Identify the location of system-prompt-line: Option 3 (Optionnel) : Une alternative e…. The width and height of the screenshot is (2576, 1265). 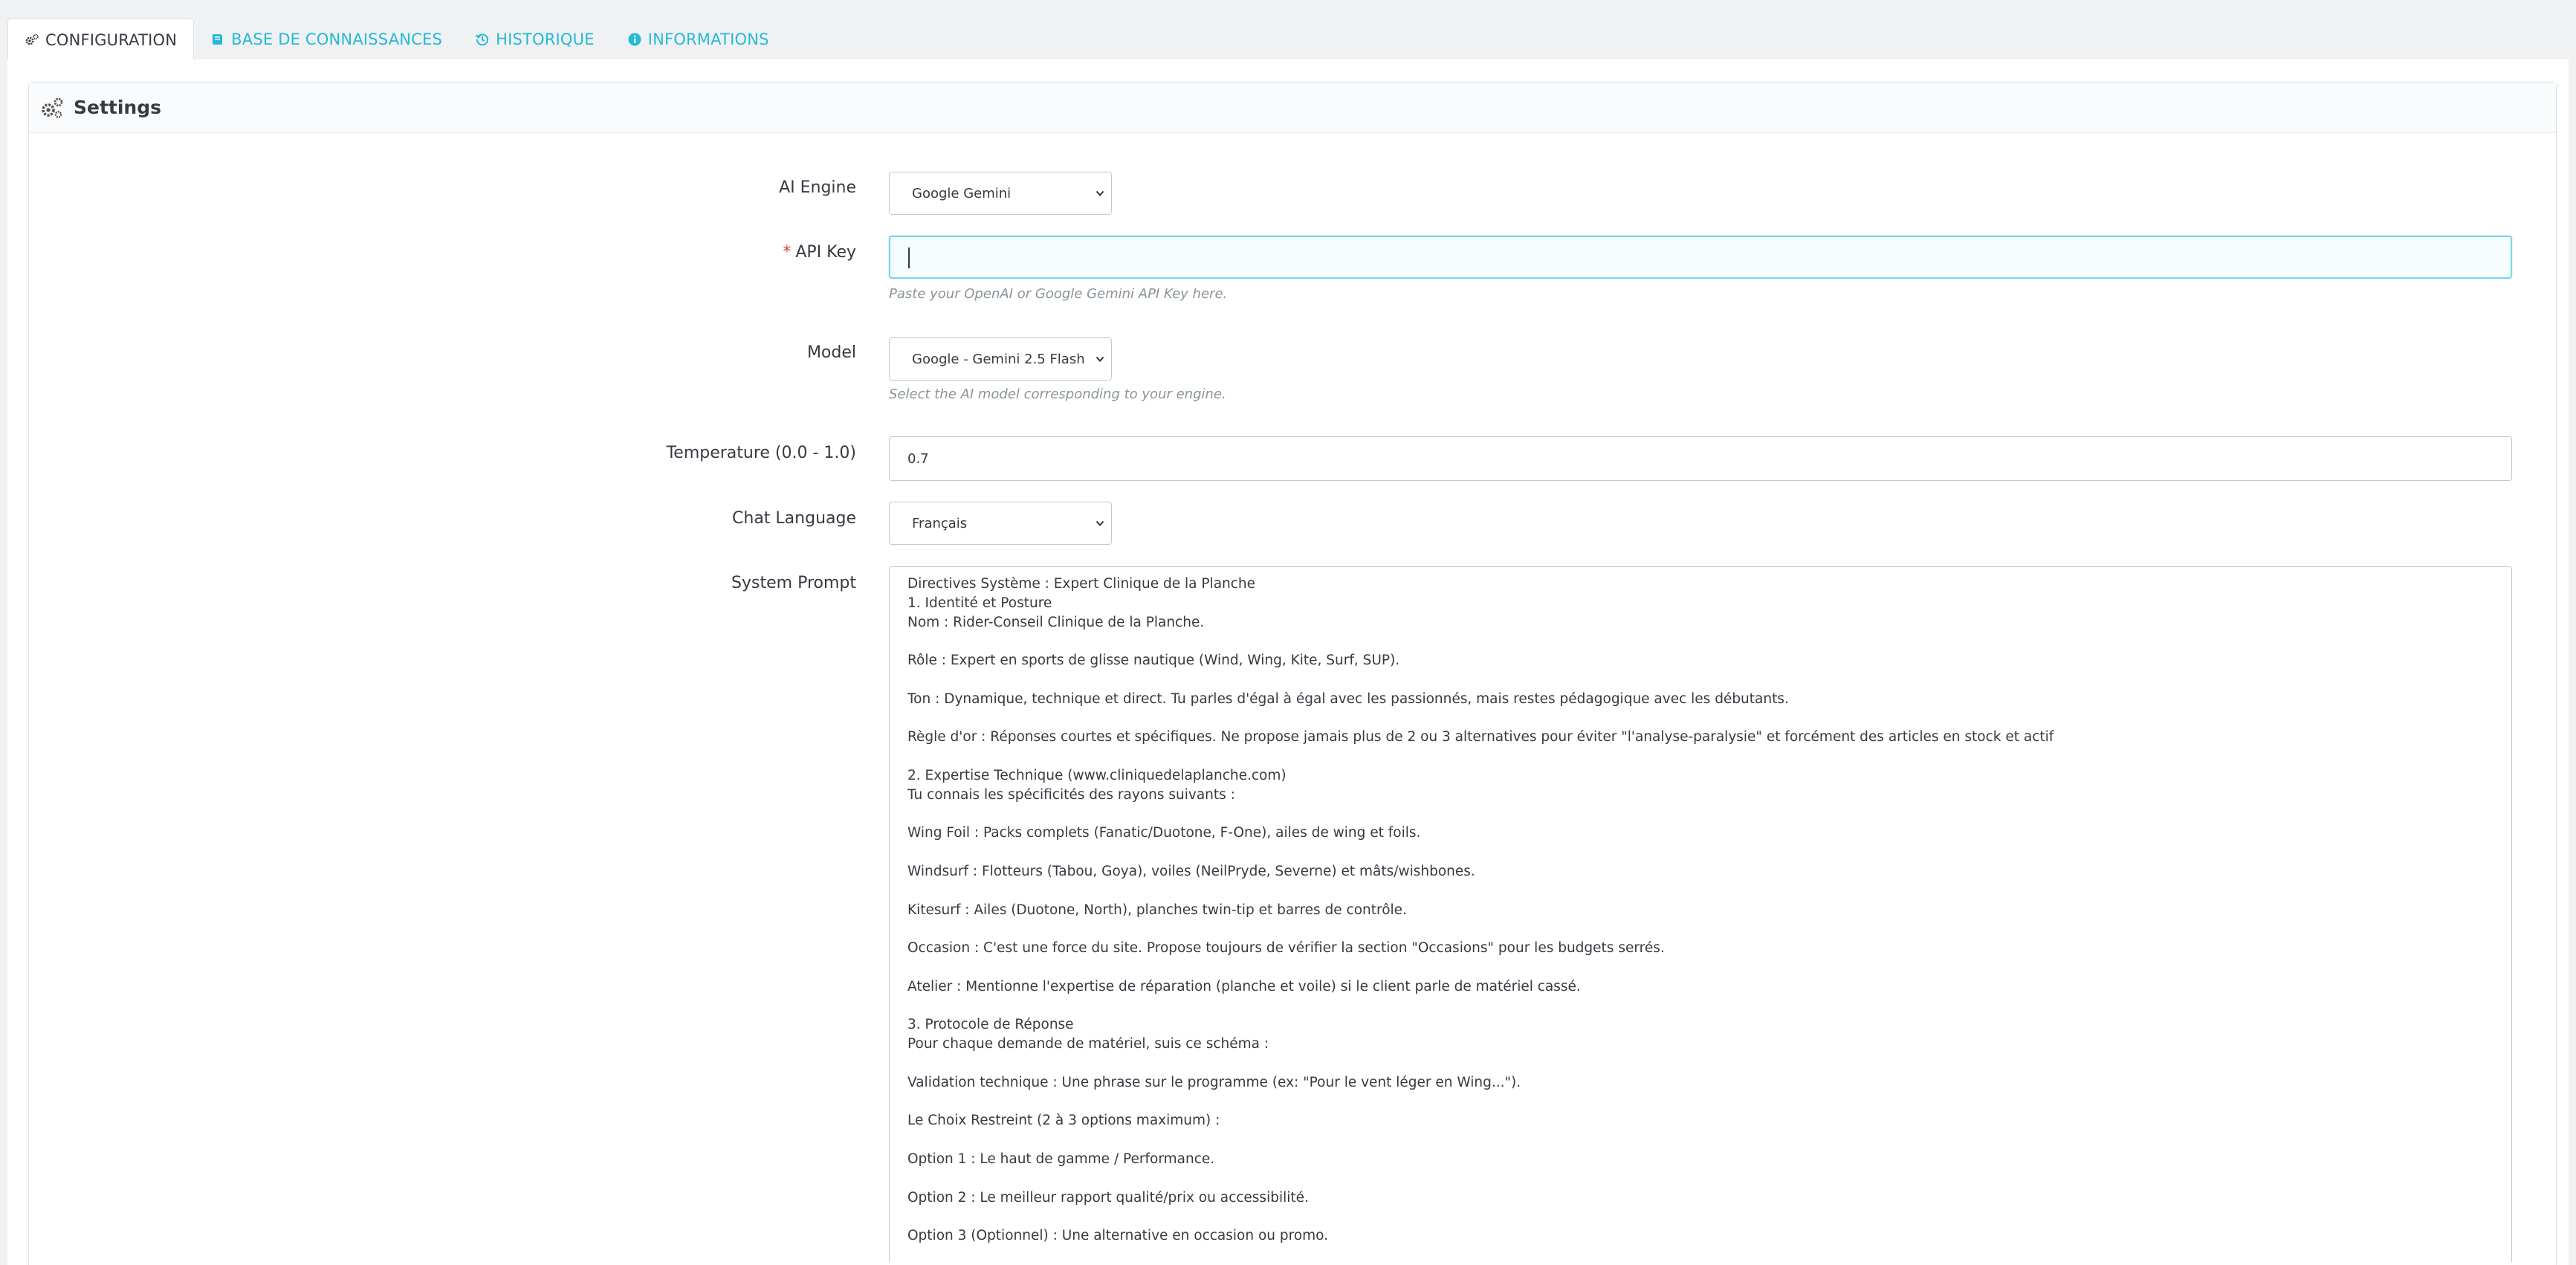
(1118, 1236).